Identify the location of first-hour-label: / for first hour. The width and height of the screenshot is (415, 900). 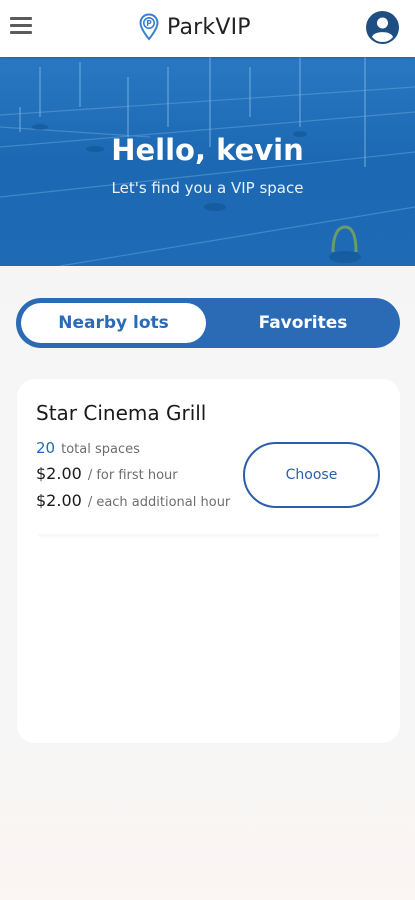
(132, 475).